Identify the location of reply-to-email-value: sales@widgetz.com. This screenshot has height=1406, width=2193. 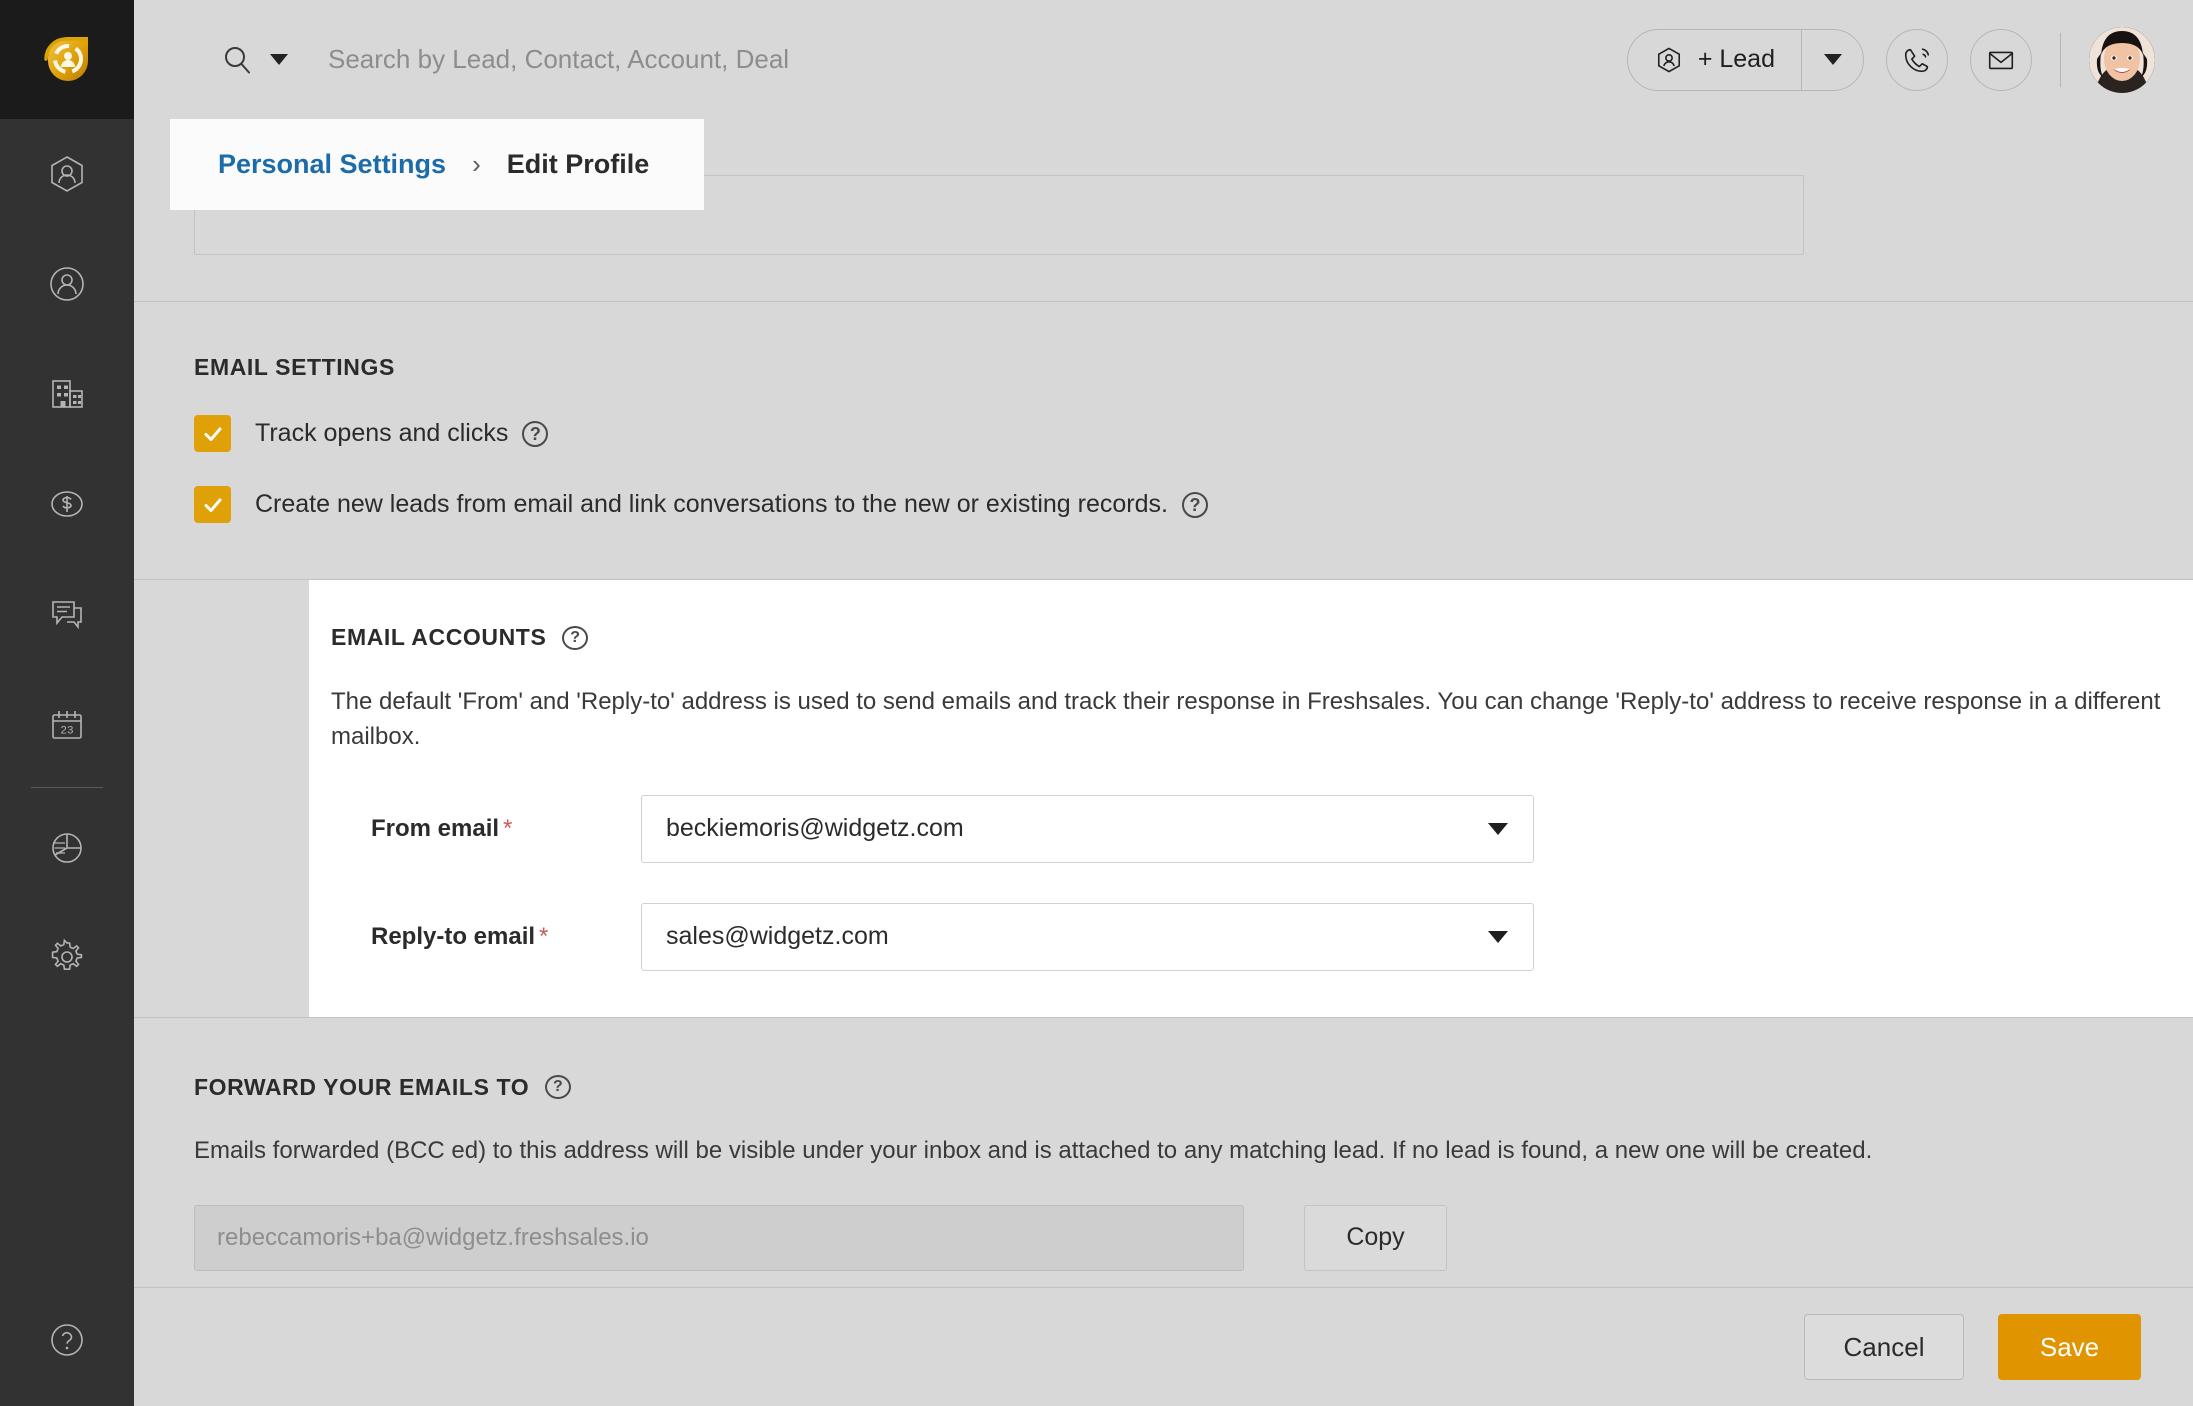
(777, 936).